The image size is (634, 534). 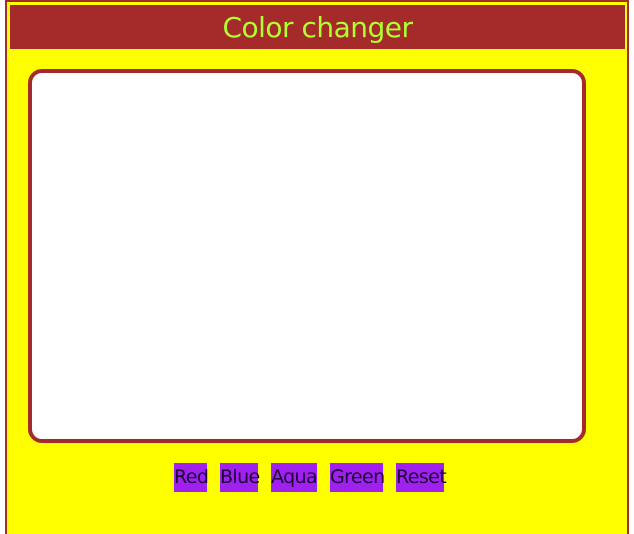 I want to click on red-button: Red, so click(x=191, y=477).